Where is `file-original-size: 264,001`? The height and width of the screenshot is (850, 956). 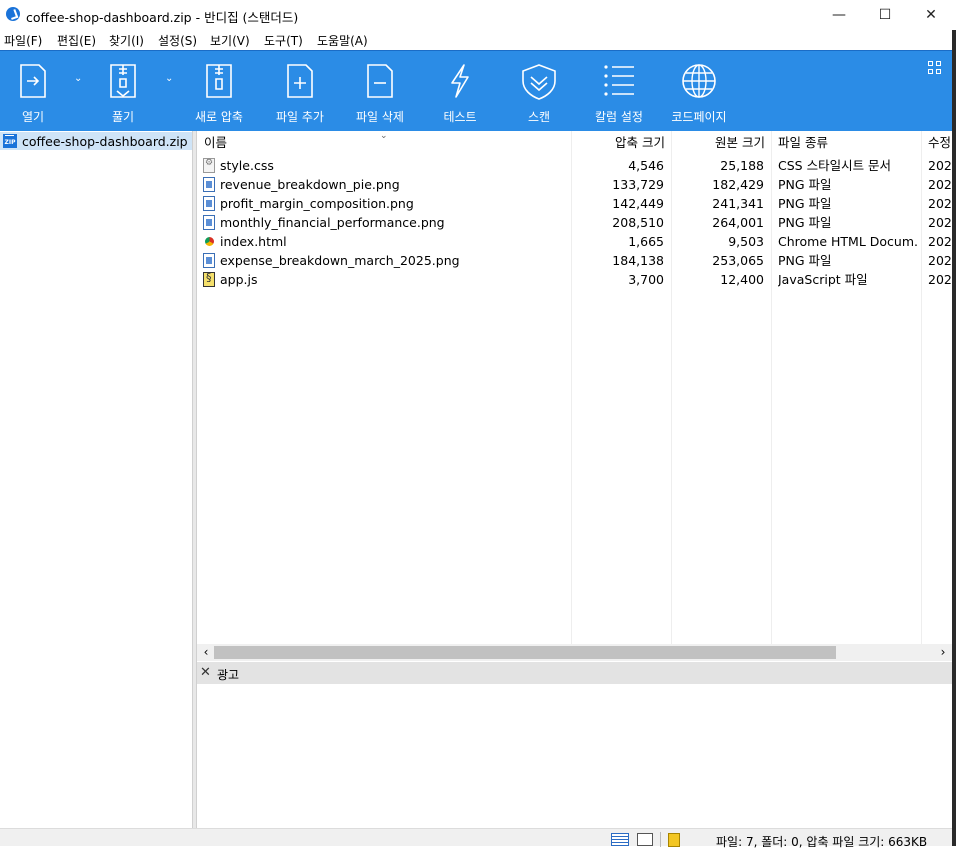 file-original-size: 264,001 is located at coordinates (738, 222).